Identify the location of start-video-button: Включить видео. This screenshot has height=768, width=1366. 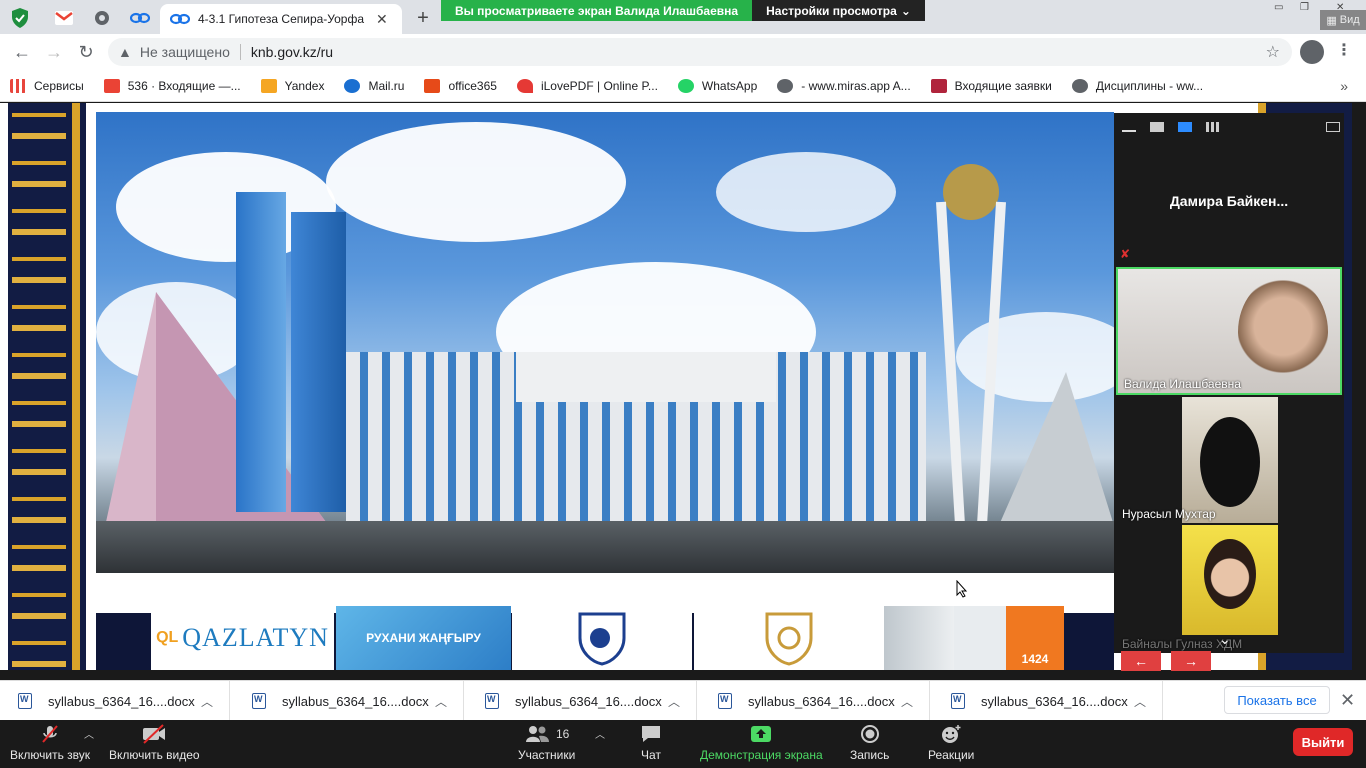
(154, 744).